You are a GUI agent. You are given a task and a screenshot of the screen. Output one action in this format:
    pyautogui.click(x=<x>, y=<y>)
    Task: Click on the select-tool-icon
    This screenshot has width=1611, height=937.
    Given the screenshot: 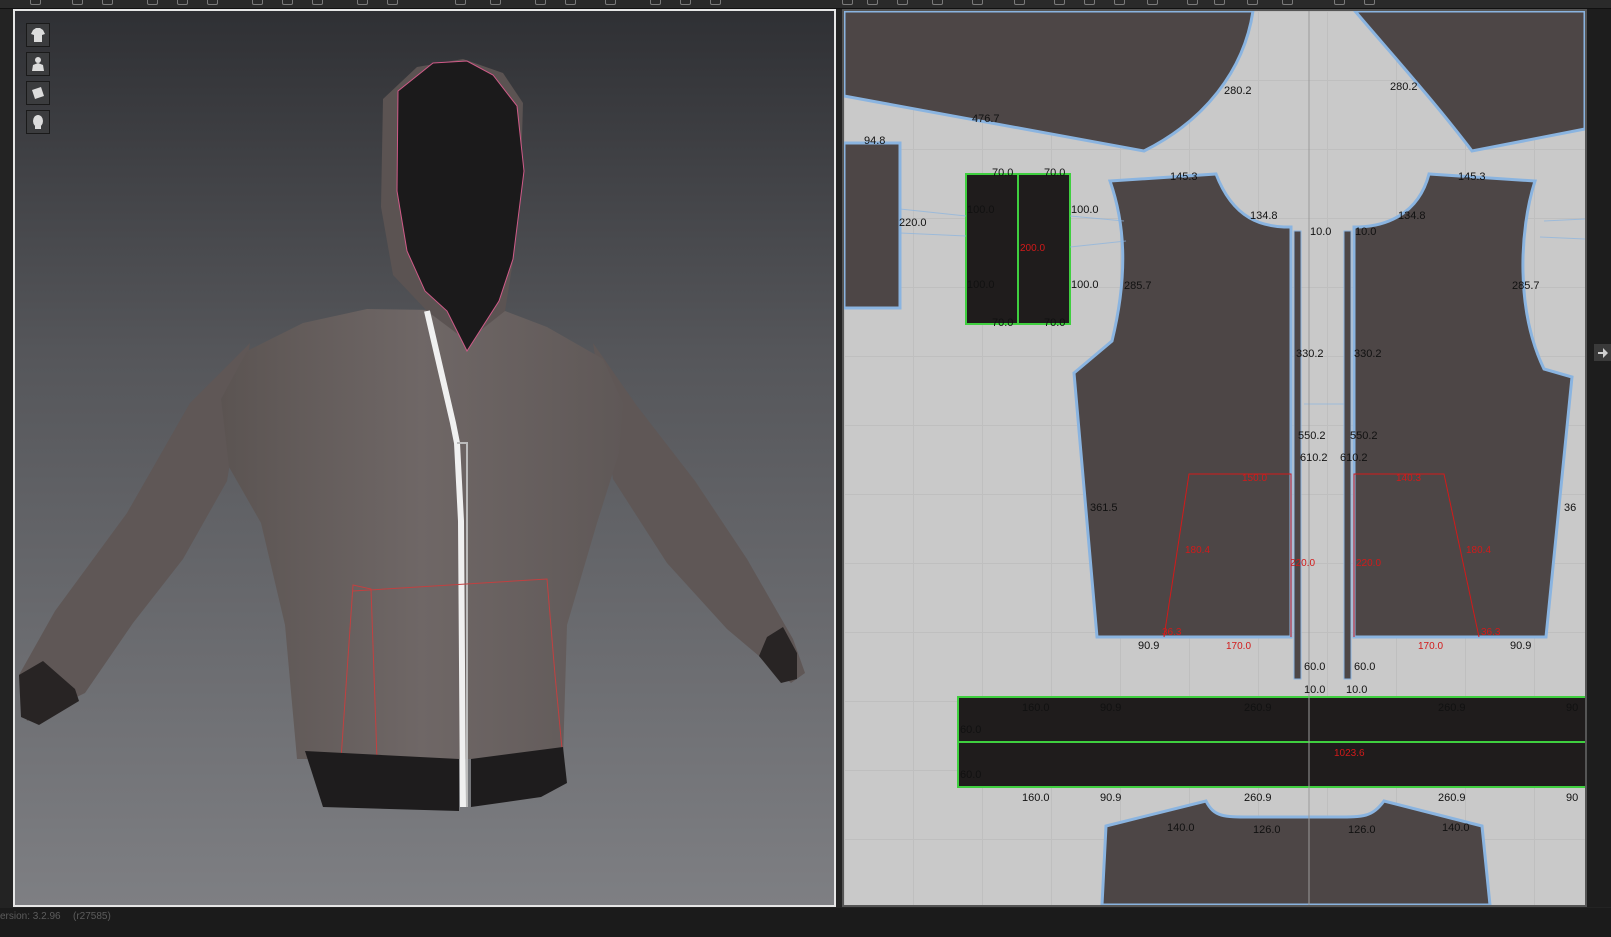 What is the action you would take?
    pyautogui.click(x=35, y=2)
    